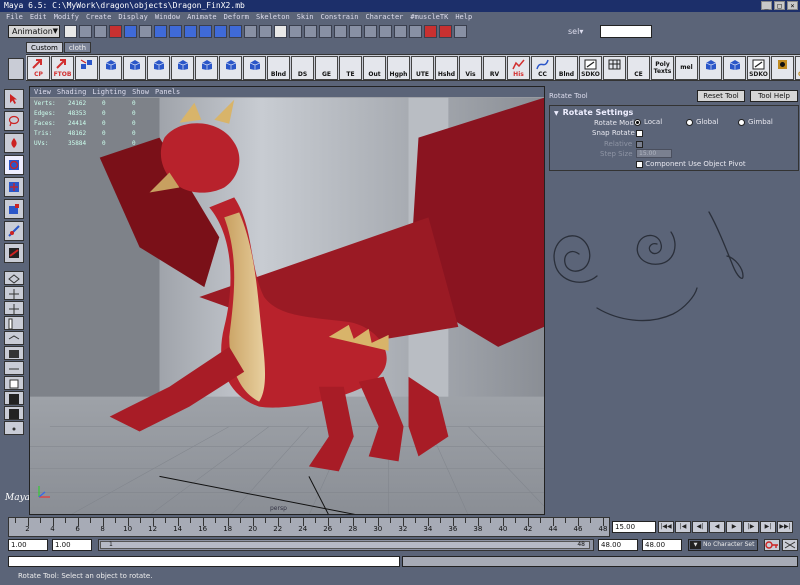 The height and width of the screenshot is (585, 800). What do you see at coordinates (14, 338) in the screenshot?
I see `layout-graph-button` at bounding box center [14, 338].